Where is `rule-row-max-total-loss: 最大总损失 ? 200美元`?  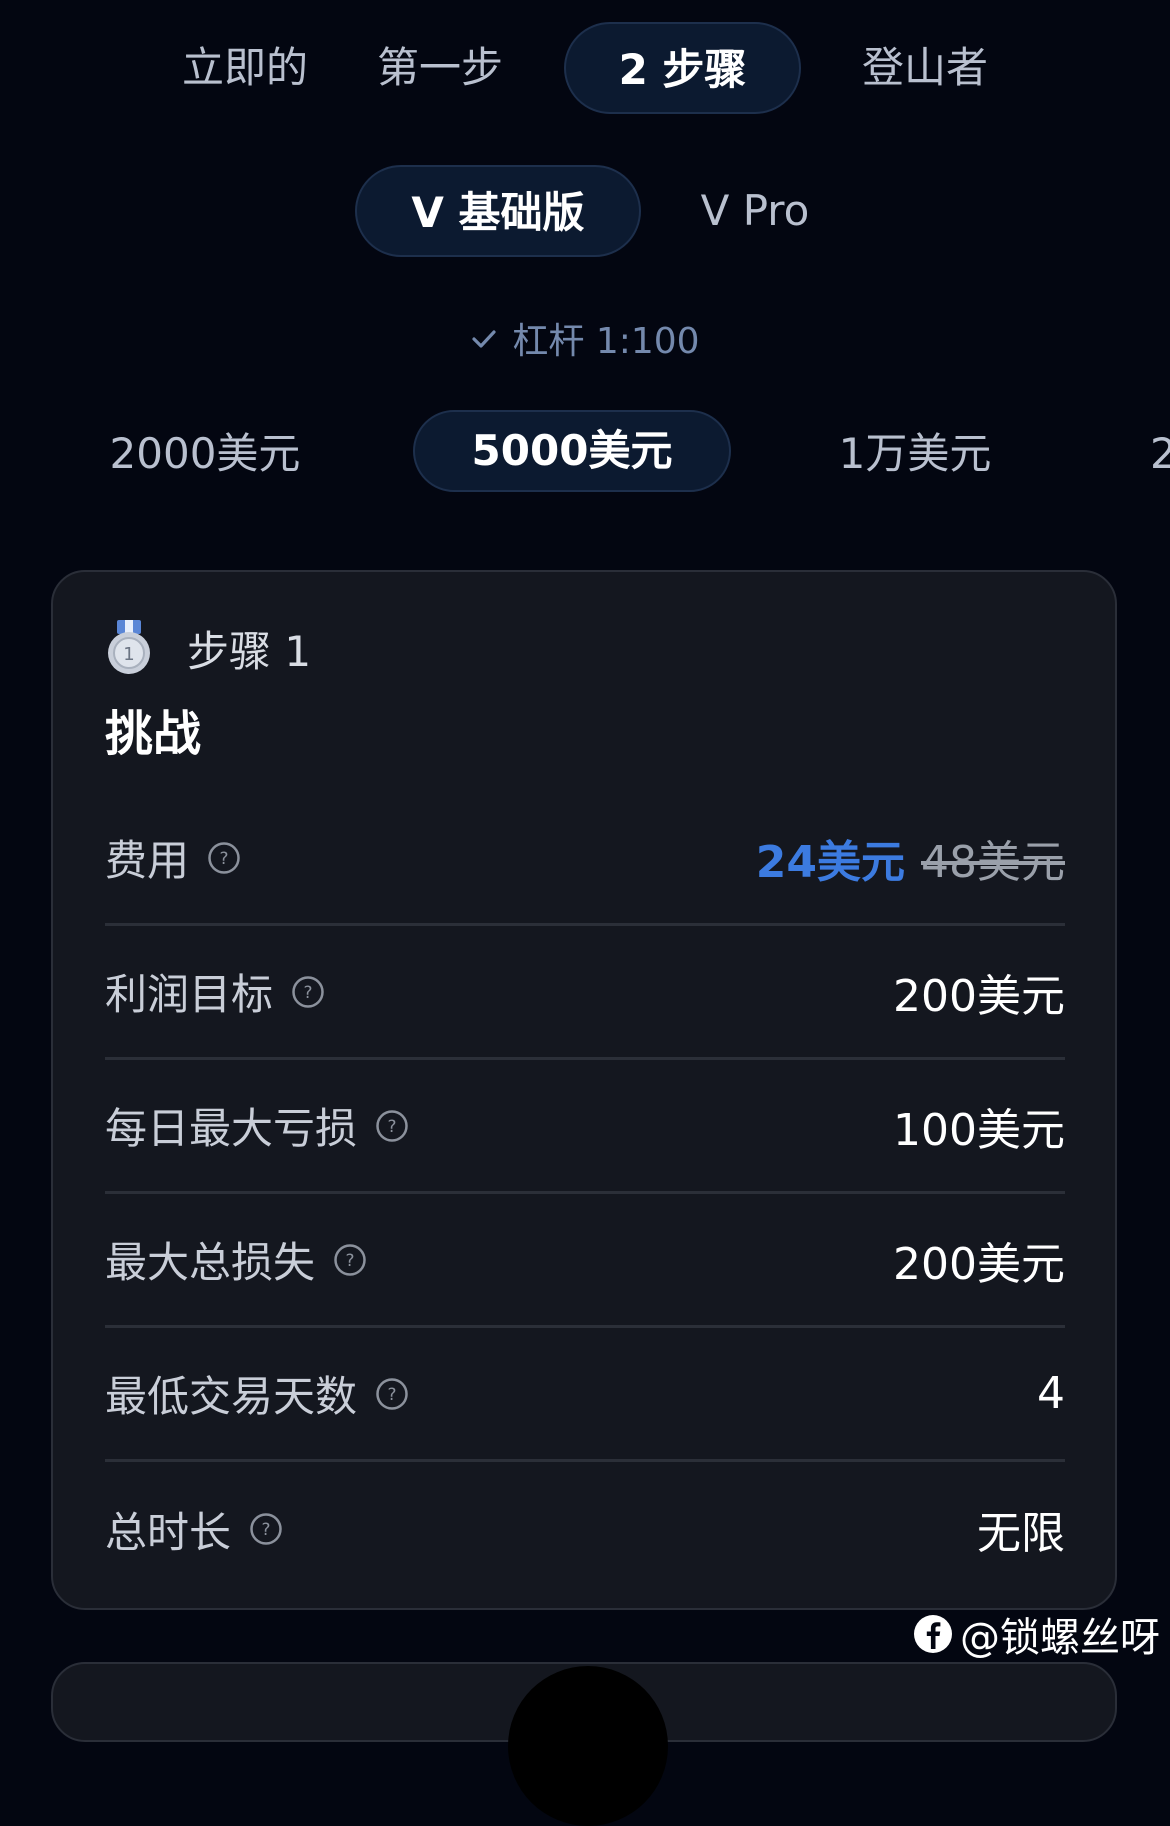
rule-row-max-total-loss: 最大总损失 ? 200美元 is located at coordinates (585, 1261).